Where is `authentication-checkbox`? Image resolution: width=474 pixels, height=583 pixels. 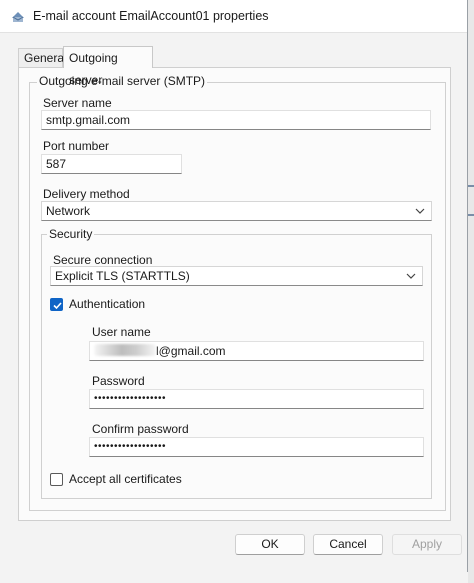
authentication-checkbox is located at coordinates (56, 304).